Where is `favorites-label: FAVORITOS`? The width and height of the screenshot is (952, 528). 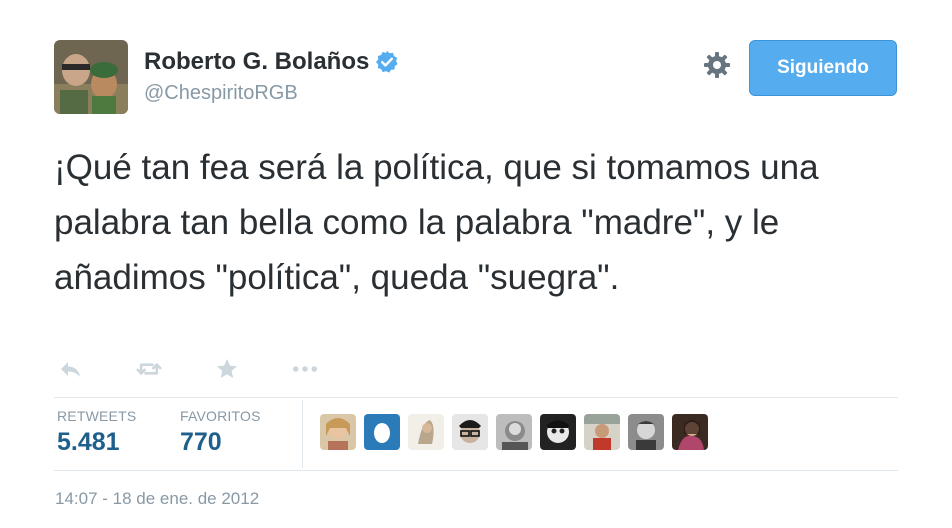
favorites-label: FAVORITOS is located at coordinates (220, 416).